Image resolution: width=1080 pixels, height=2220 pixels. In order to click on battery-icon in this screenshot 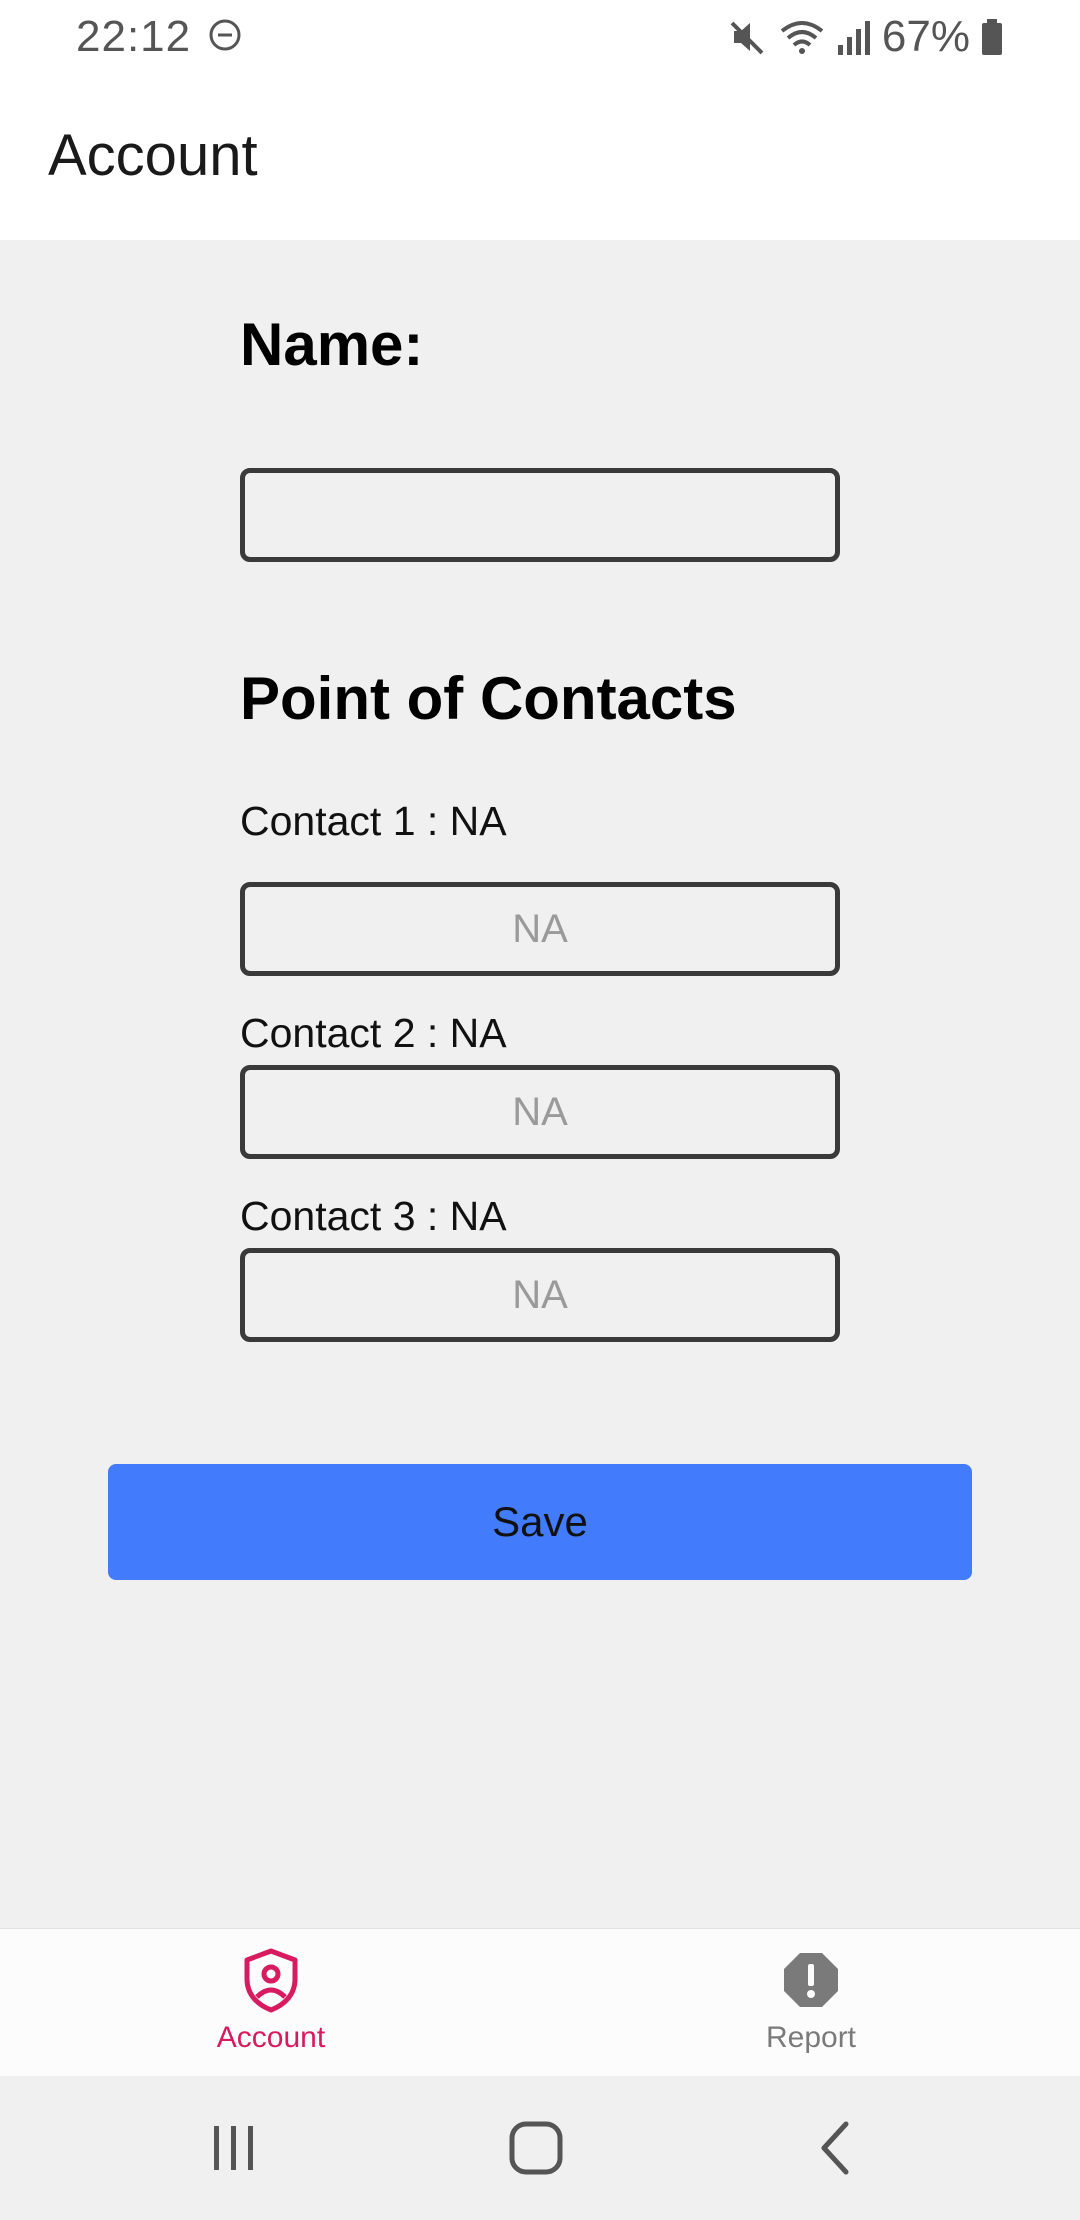, I will do `click(992, 37)`.